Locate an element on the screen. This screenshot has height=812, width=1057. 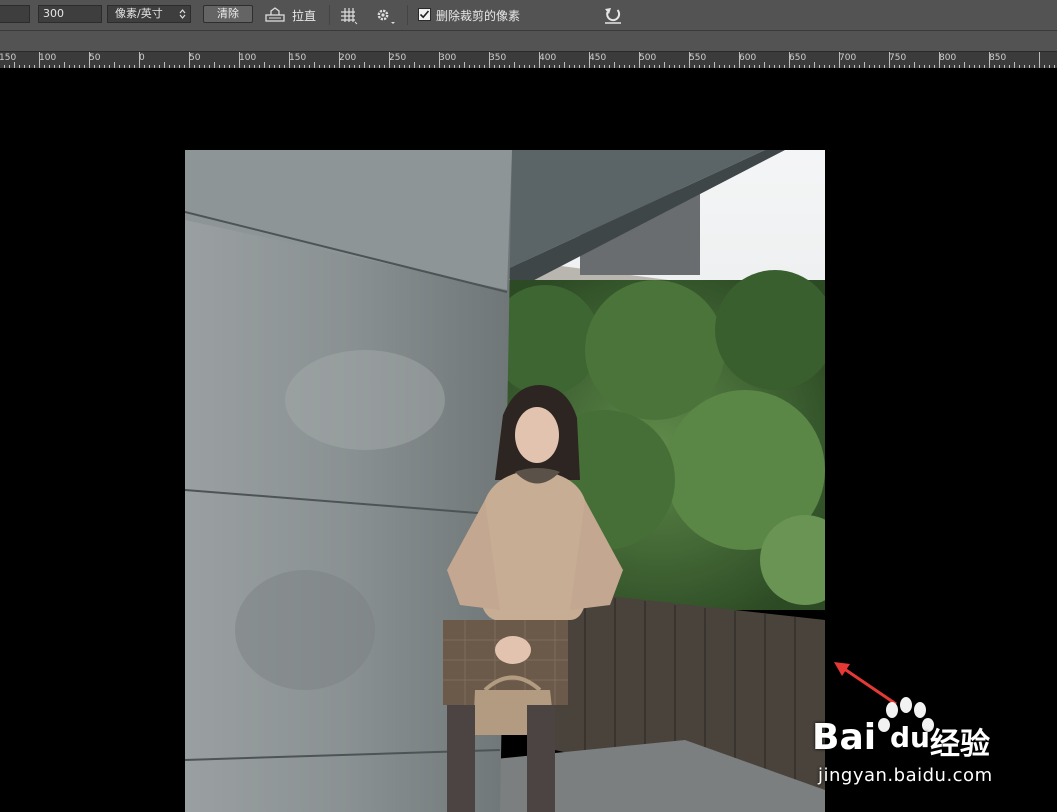
resolution-input: 300 is located at coordinates (70, 14).